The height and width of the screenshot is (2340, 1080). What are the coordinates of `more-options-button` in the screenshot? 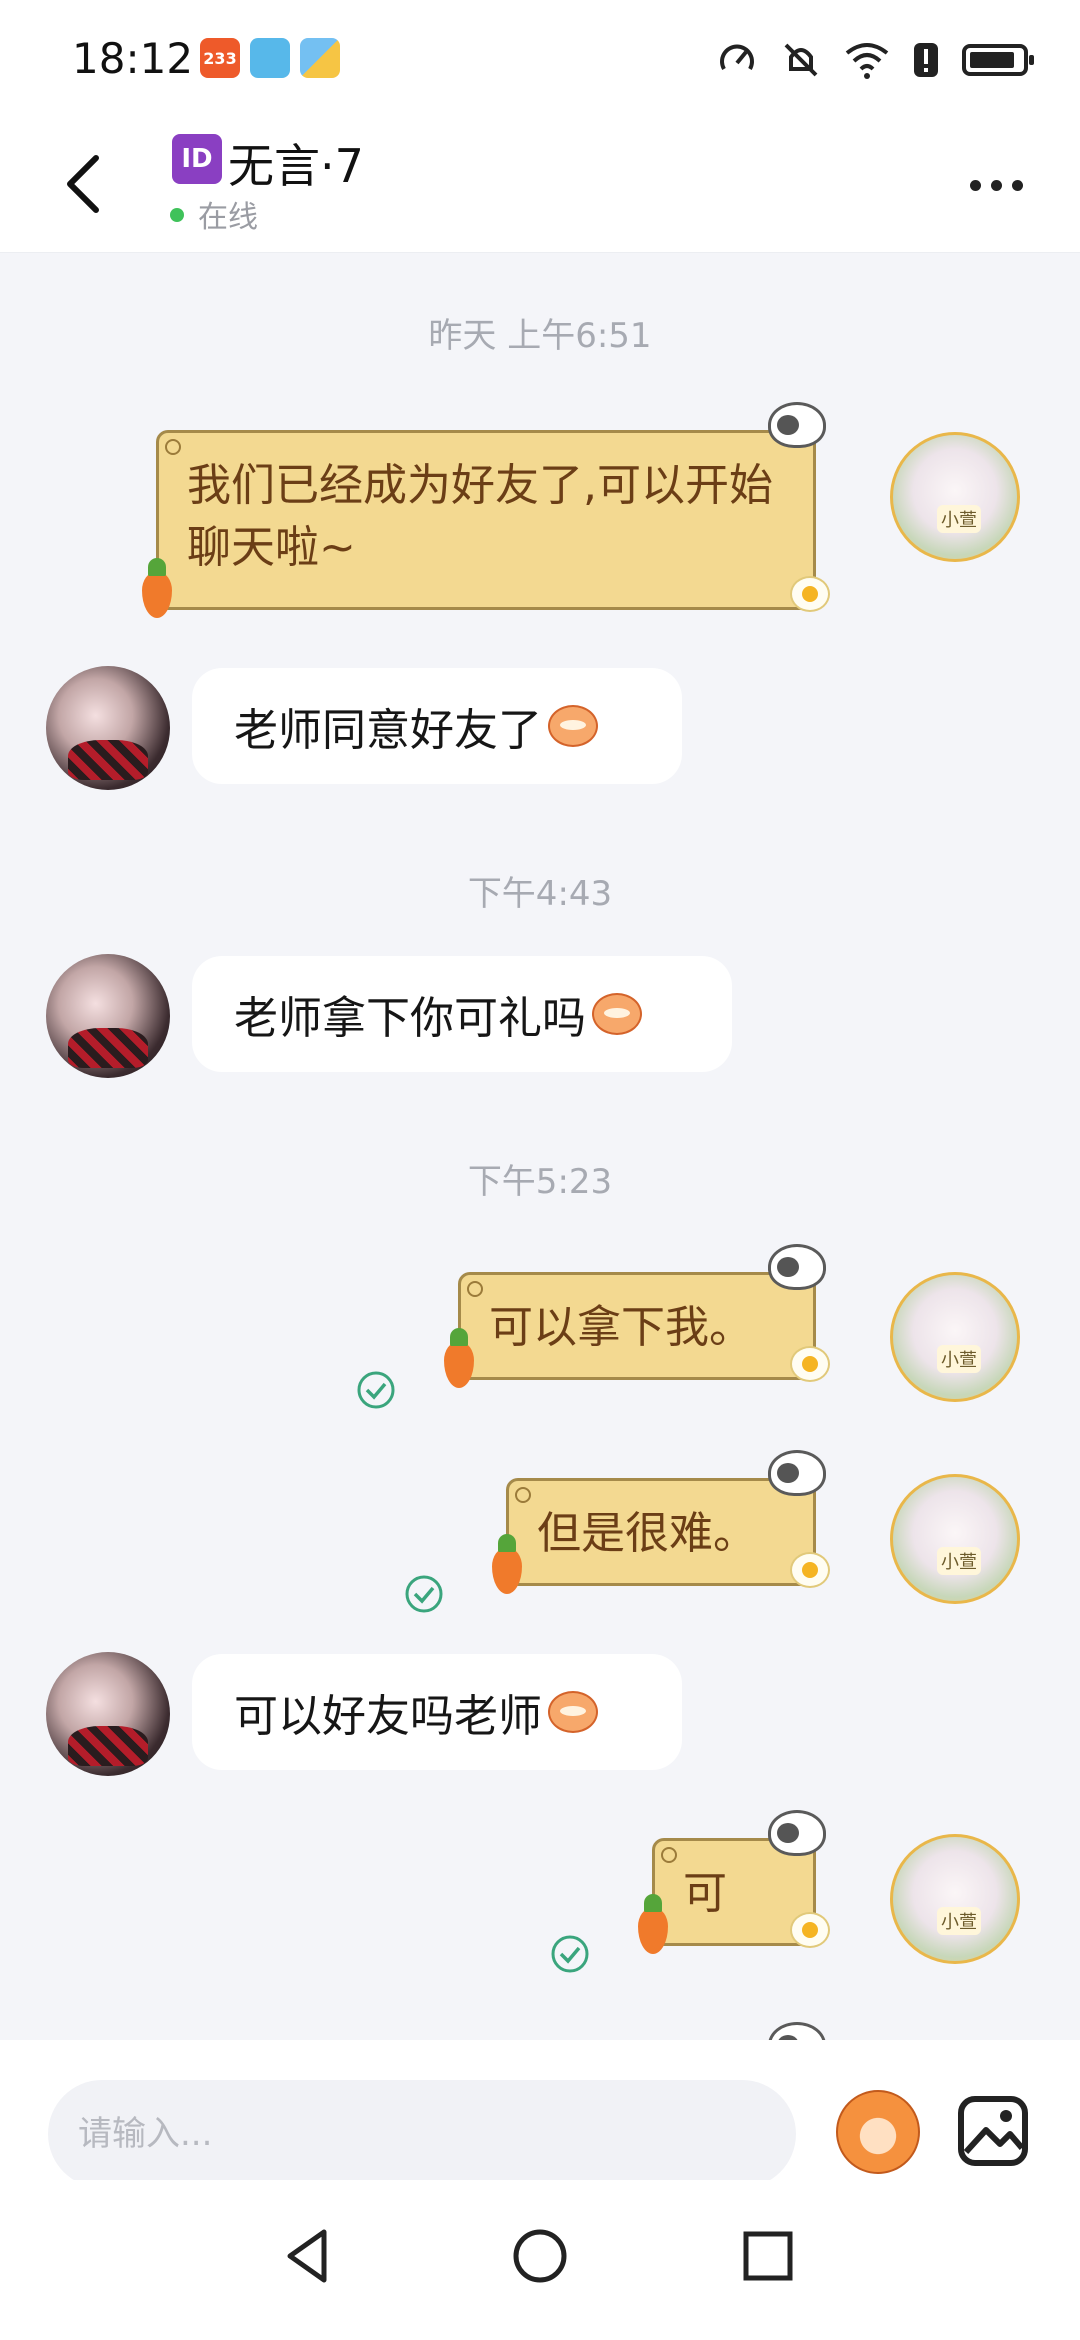 It's located at (1000, 185).